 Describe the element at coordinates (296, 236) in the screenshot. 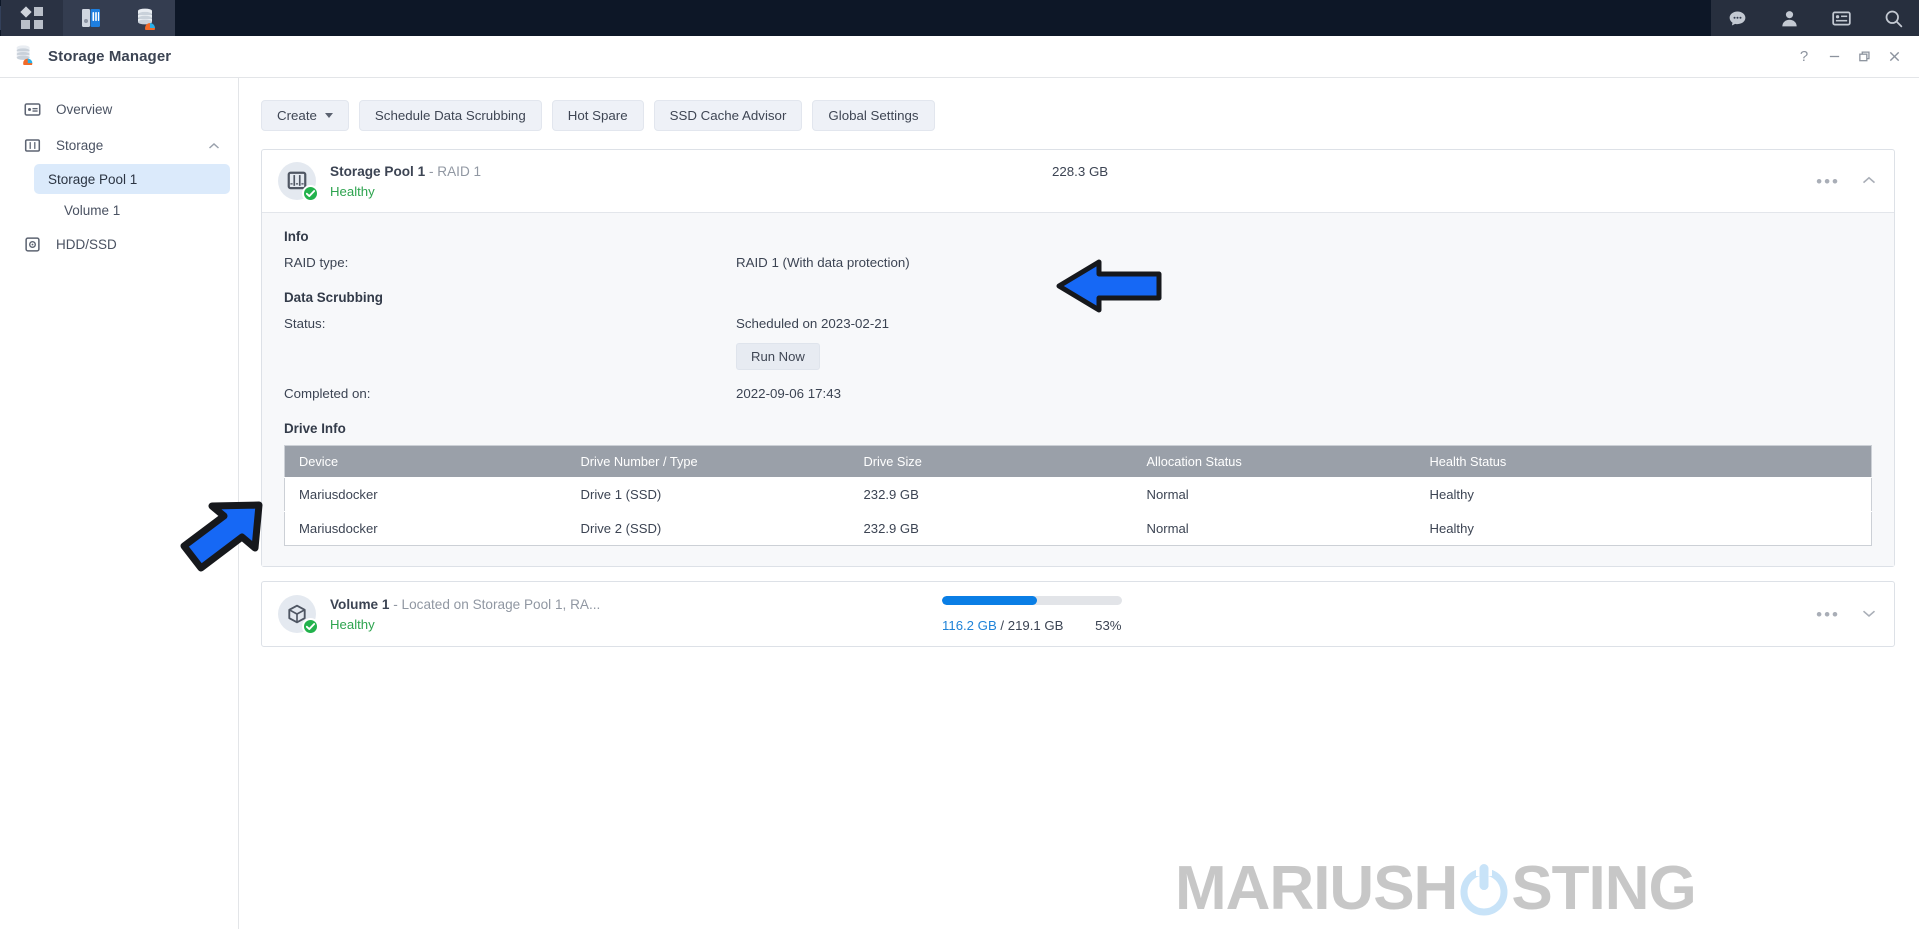

I see `info-section-title: Info` at that location.